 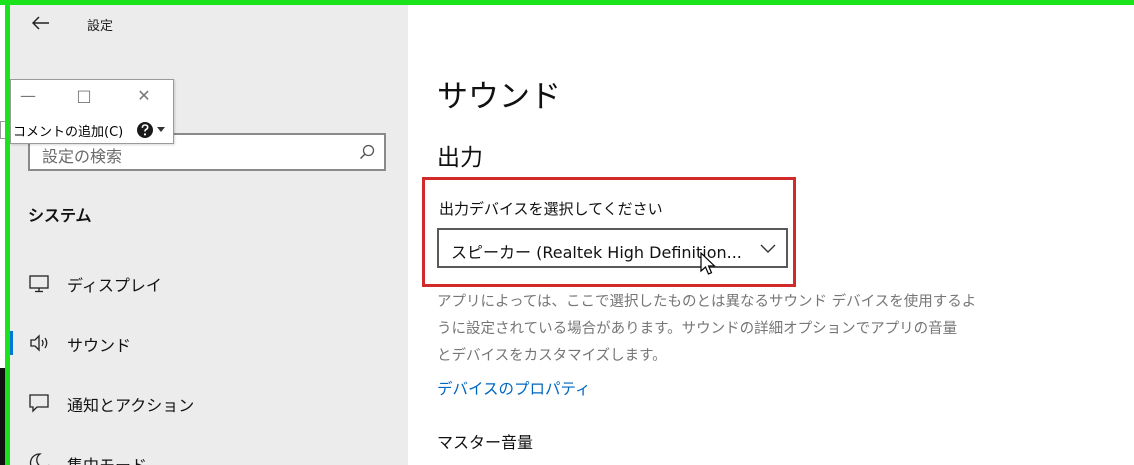 What do you see at coordinates (39, 403) in the screenshot?
I see `notification-icon` at bounding box center [39, 403].